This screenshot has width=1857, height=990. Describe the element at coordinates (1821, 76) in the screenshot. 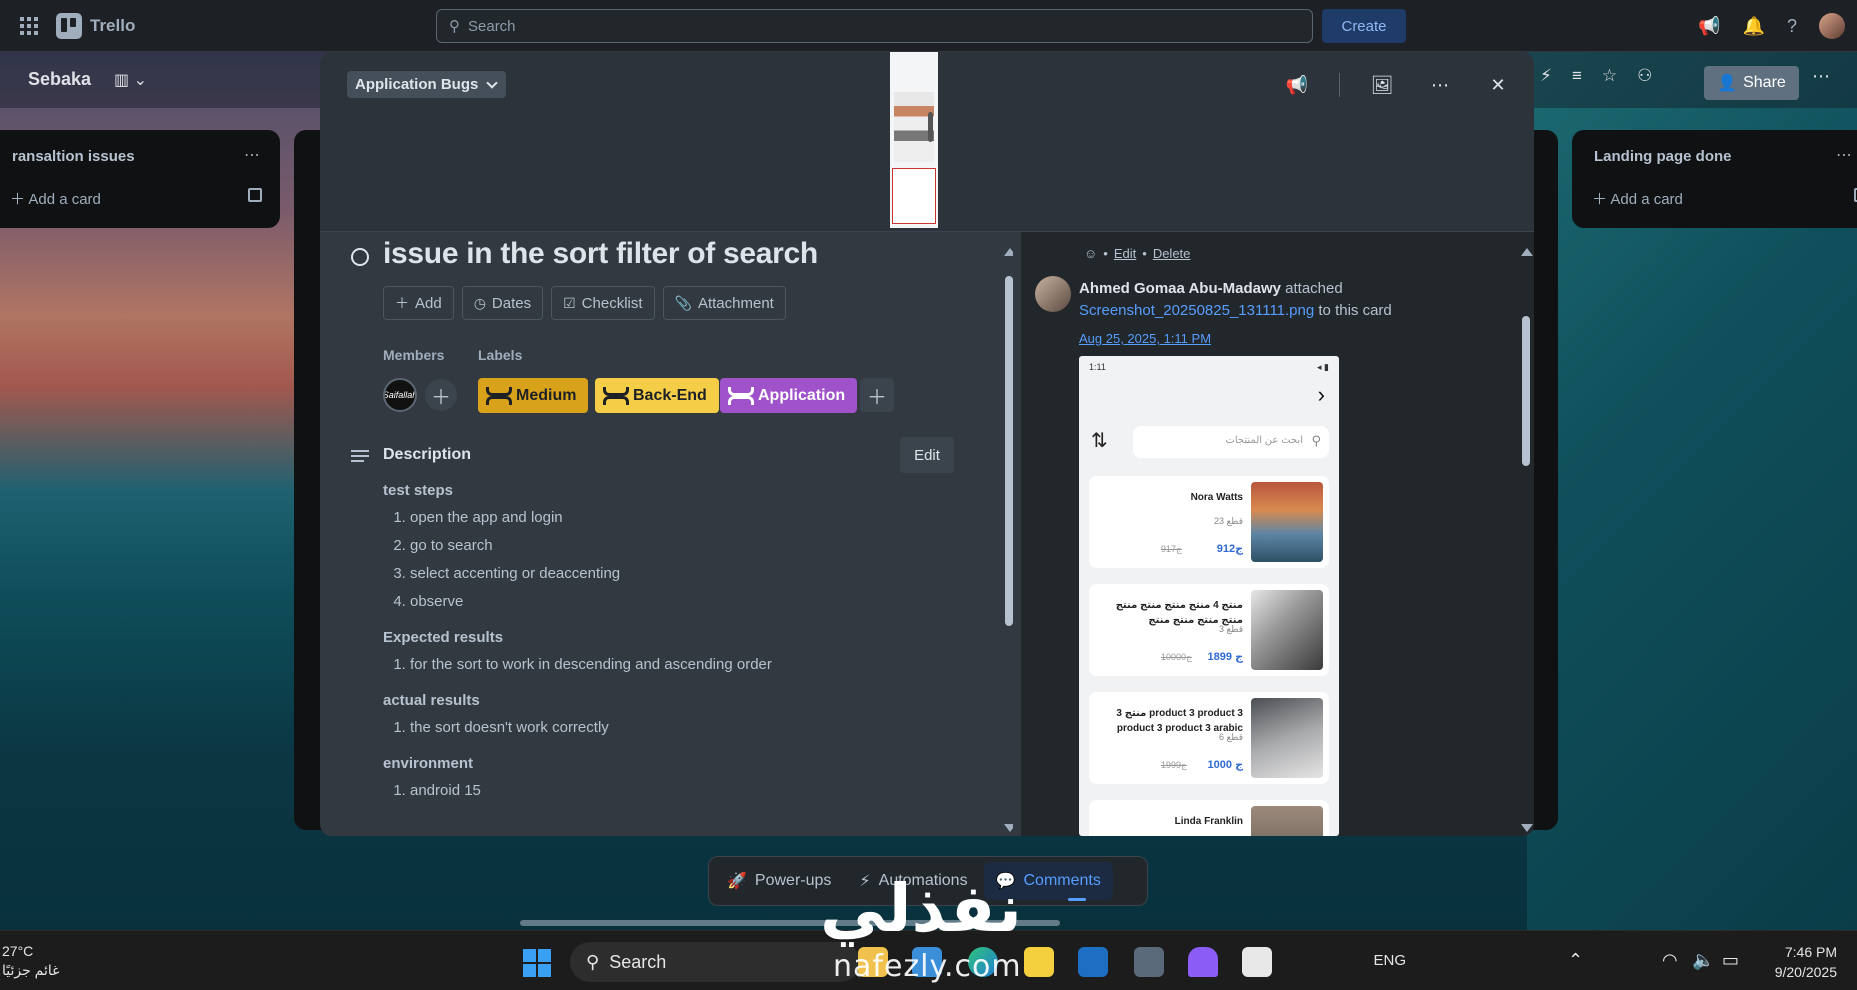

I see `board-more-icon: ⋯` at that location.